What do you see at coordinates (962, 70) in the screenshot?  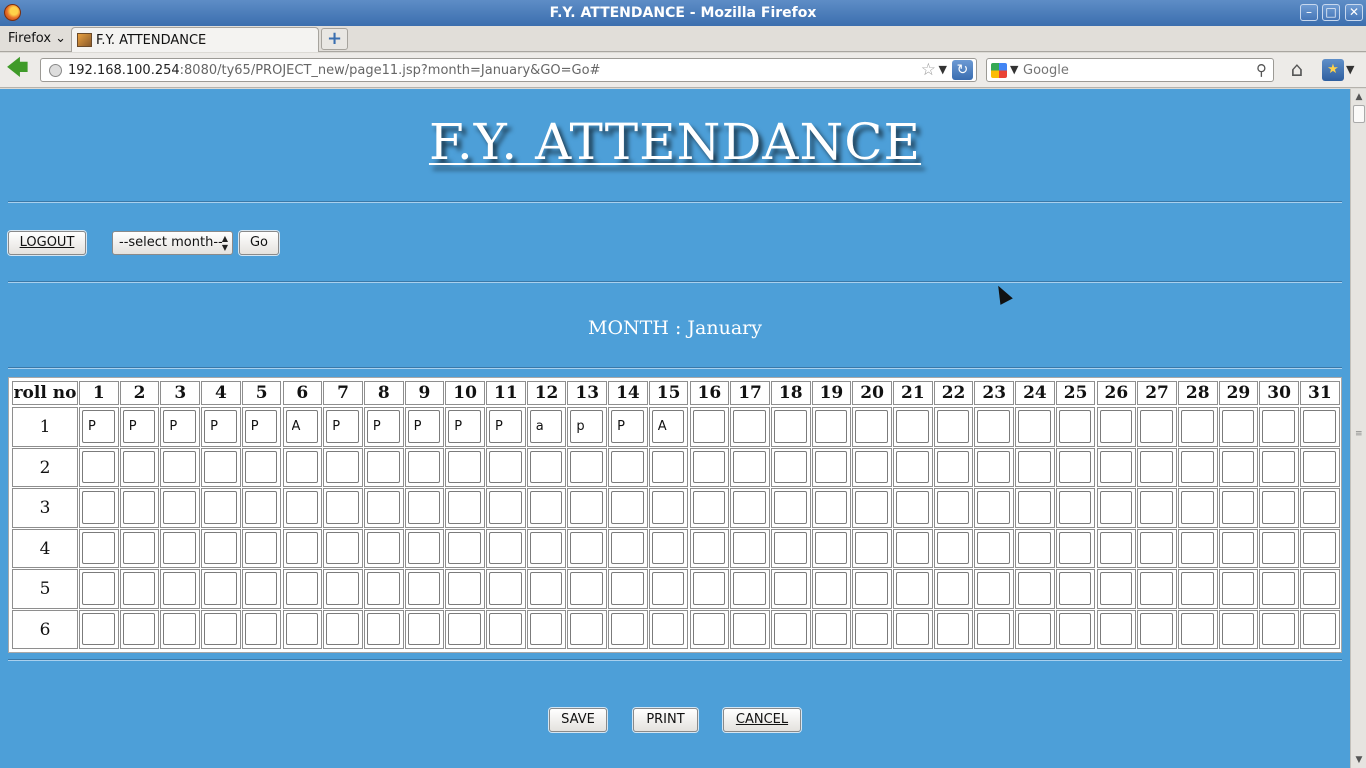 I see `reload-icon: ↻` at bounding box center [962, 70].